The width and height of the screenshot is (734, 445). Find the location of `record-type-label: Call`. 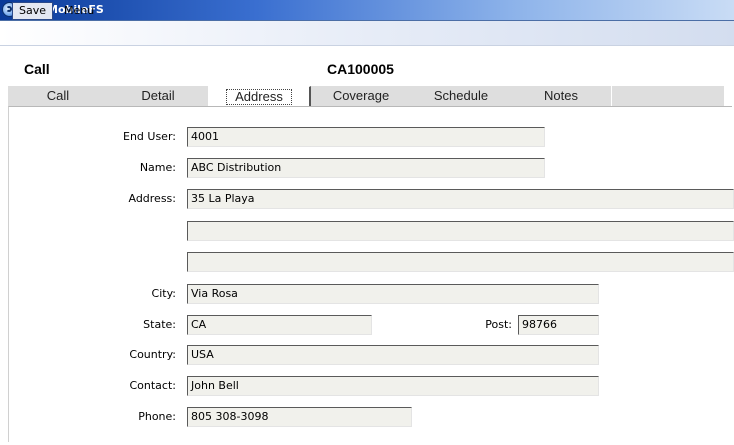

record-type-label: Call is located at coordinates (37, 69).